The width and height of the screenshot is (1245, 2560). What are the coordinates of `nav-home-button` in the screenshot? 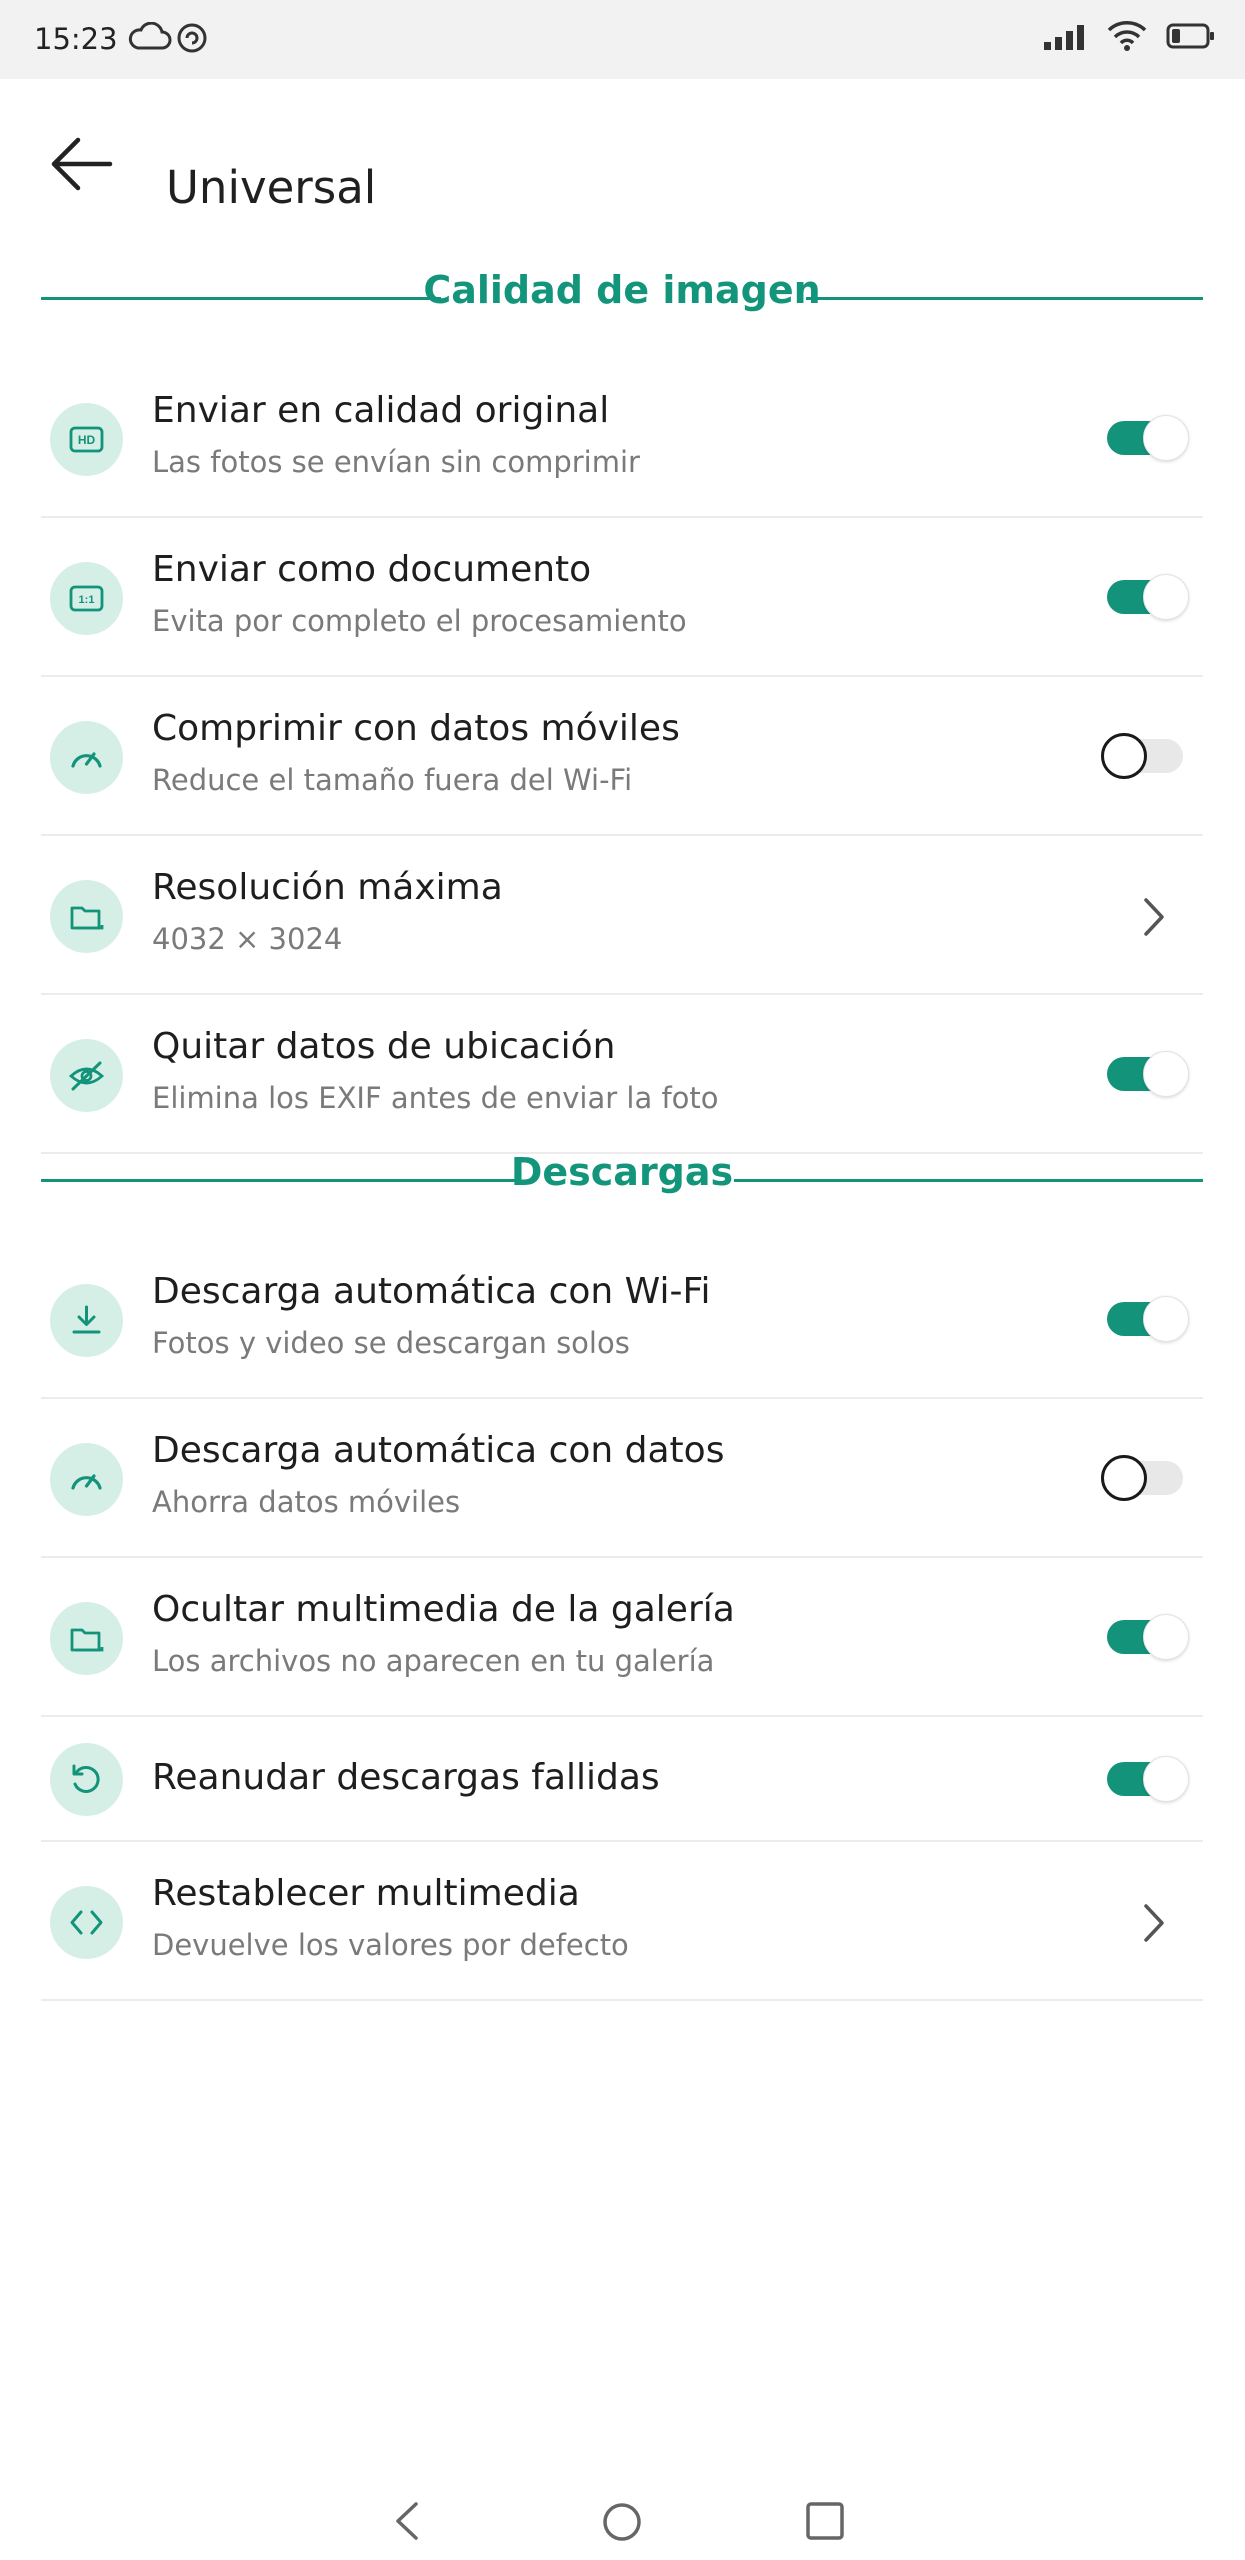 It's located at (622, 2524).